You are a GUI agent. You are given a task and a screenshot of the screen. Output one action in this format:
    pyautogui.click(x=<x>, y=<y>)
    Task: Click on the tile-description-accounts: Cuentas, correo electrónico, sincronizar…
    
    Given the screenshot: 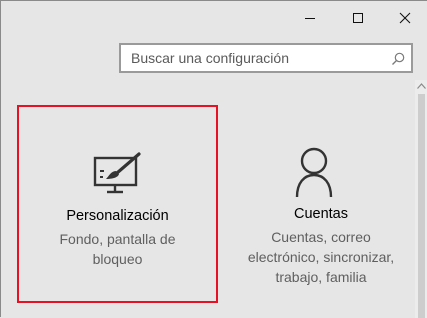 What is the action you would take?
    pyautogui.click(x=321, y=257)
    